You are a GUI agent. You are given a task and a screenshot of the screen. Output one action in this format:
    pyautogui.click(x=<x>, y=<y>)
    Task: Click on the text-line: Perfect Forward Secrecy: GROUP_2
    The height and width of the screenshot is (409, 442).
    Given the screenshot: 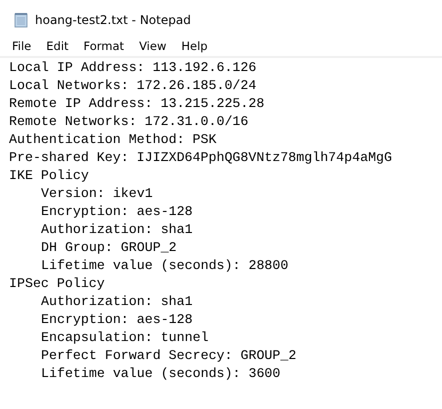 What is the action you would take?
    pyautogui.click(x=168, y=355)
    